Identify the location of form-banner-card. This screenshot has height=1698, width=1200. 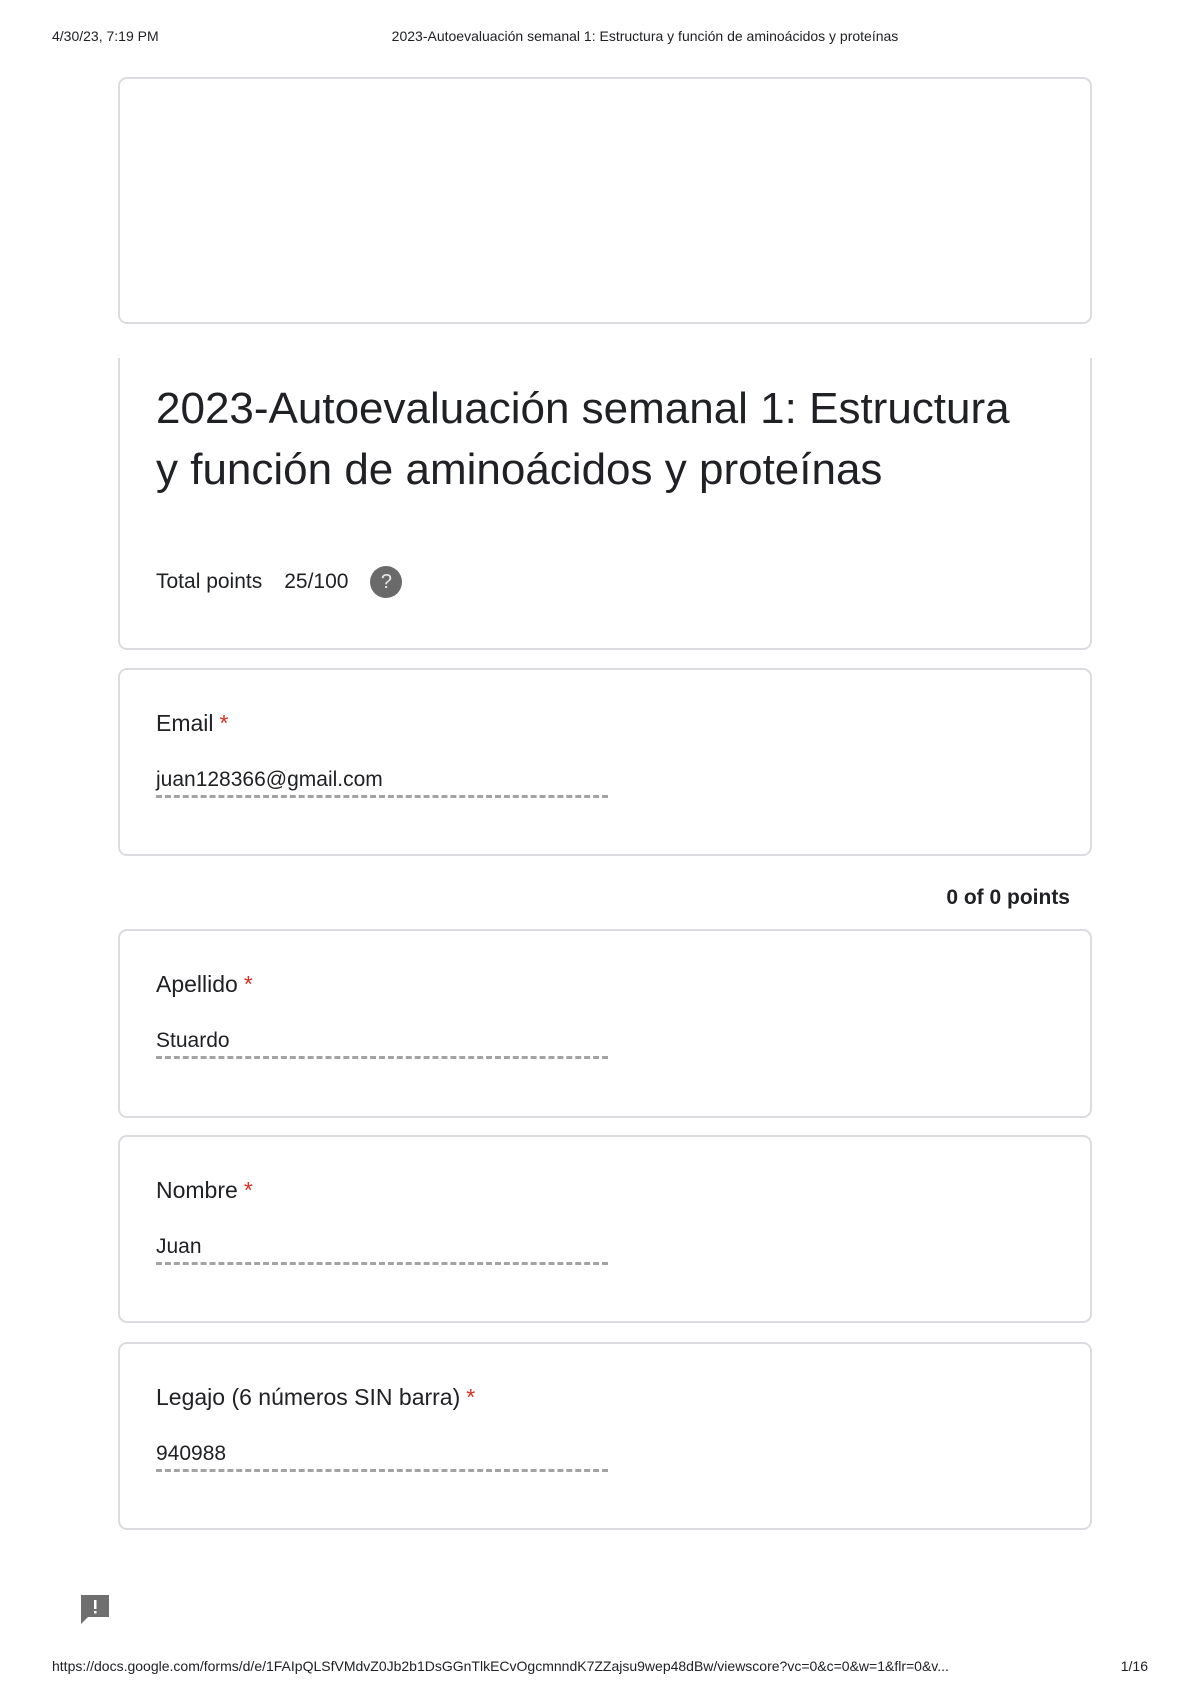
(605, 200).